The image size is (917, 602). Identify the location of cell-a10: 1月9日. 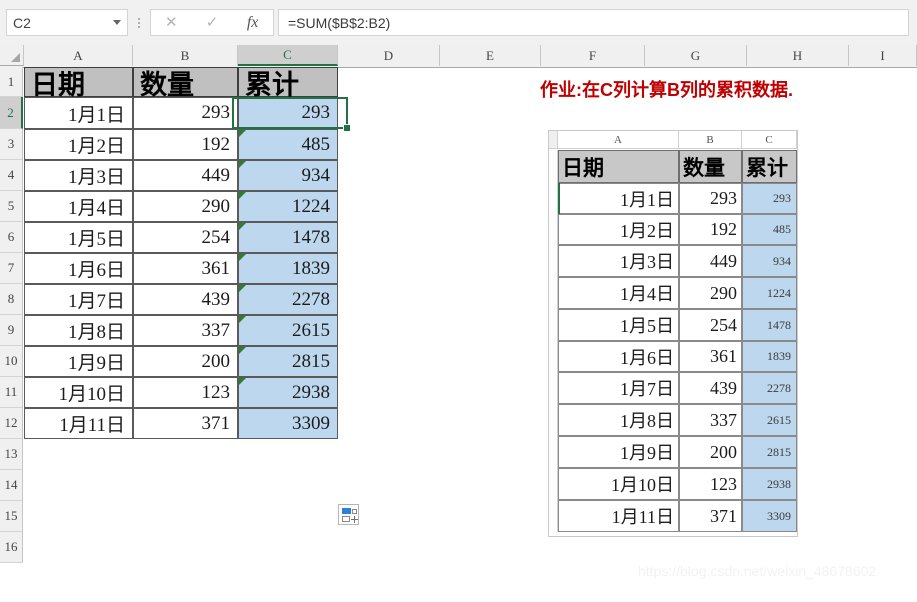
(78, 361).